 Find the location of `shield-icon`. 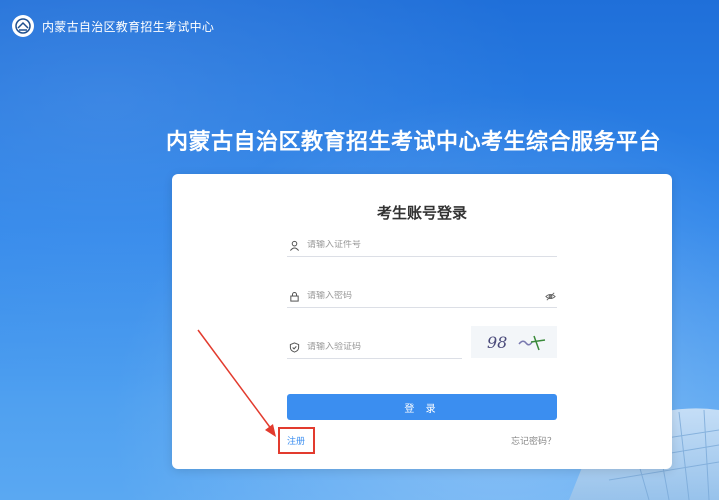

shield-icon is located at coordinates (294, 347).